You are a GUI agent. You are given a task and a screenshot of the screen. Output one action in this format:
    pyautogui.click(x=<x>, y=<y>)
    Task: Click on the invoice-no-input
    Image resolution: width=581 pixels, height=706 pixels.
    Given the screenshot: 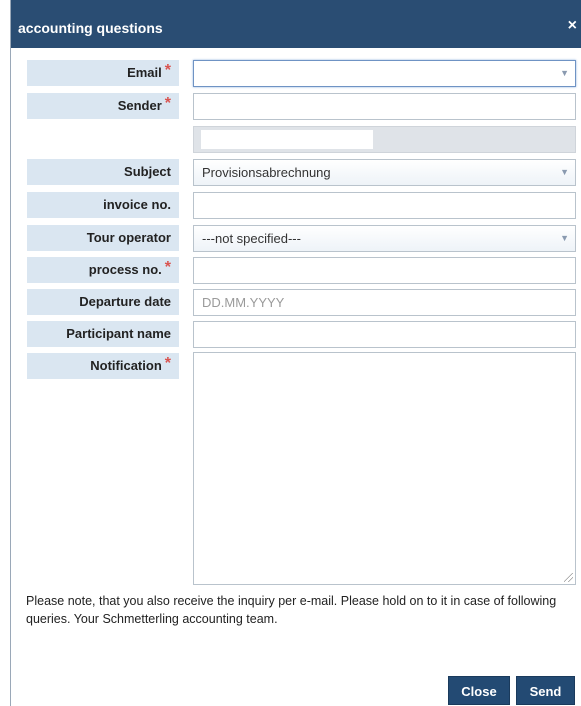 What is the action you would take?
    pyautogui.click(x=384, y=205)
    